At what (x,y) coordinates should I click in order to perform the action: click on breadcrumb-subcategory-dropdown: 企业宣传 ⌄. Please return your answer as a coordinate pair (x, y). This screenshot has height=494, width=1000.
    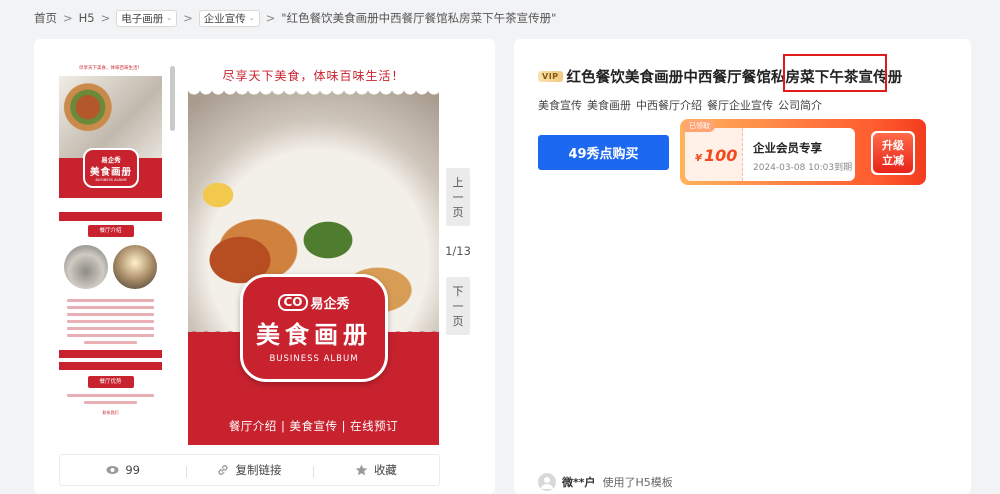
    Looking at the image, I should click on (229, 18).